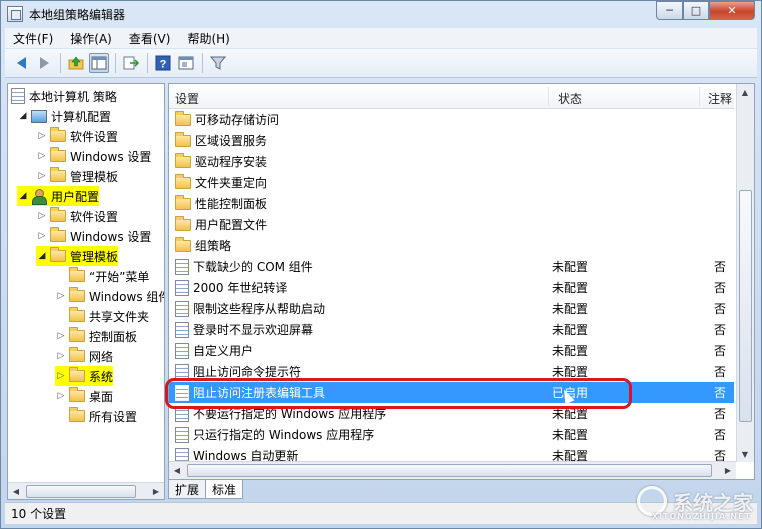  Describe the element at coordinates (451, 287) in the screenshot. I see `list-item-policy: 2000 年世纪转译 未配置 否` at that location.